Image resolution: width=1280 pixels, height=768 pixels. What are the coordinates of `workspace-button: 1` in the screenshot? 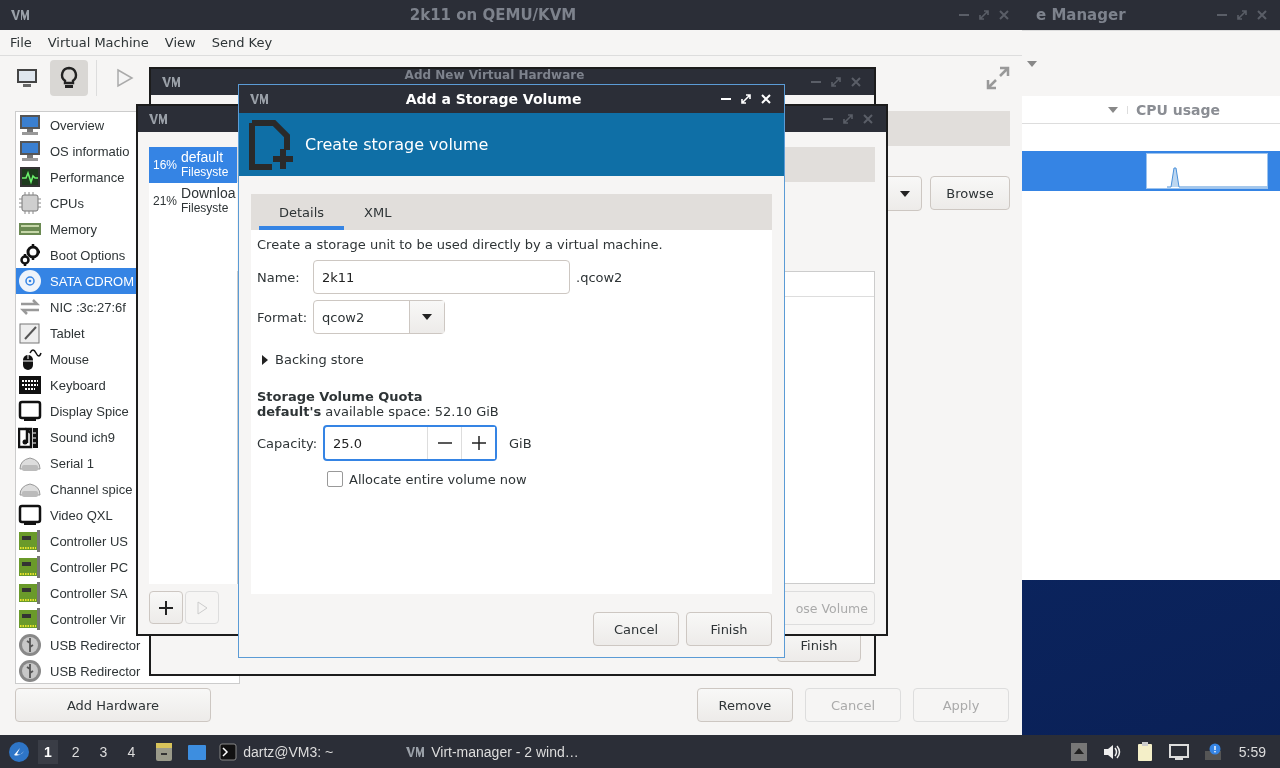 It's located at (48, 751).